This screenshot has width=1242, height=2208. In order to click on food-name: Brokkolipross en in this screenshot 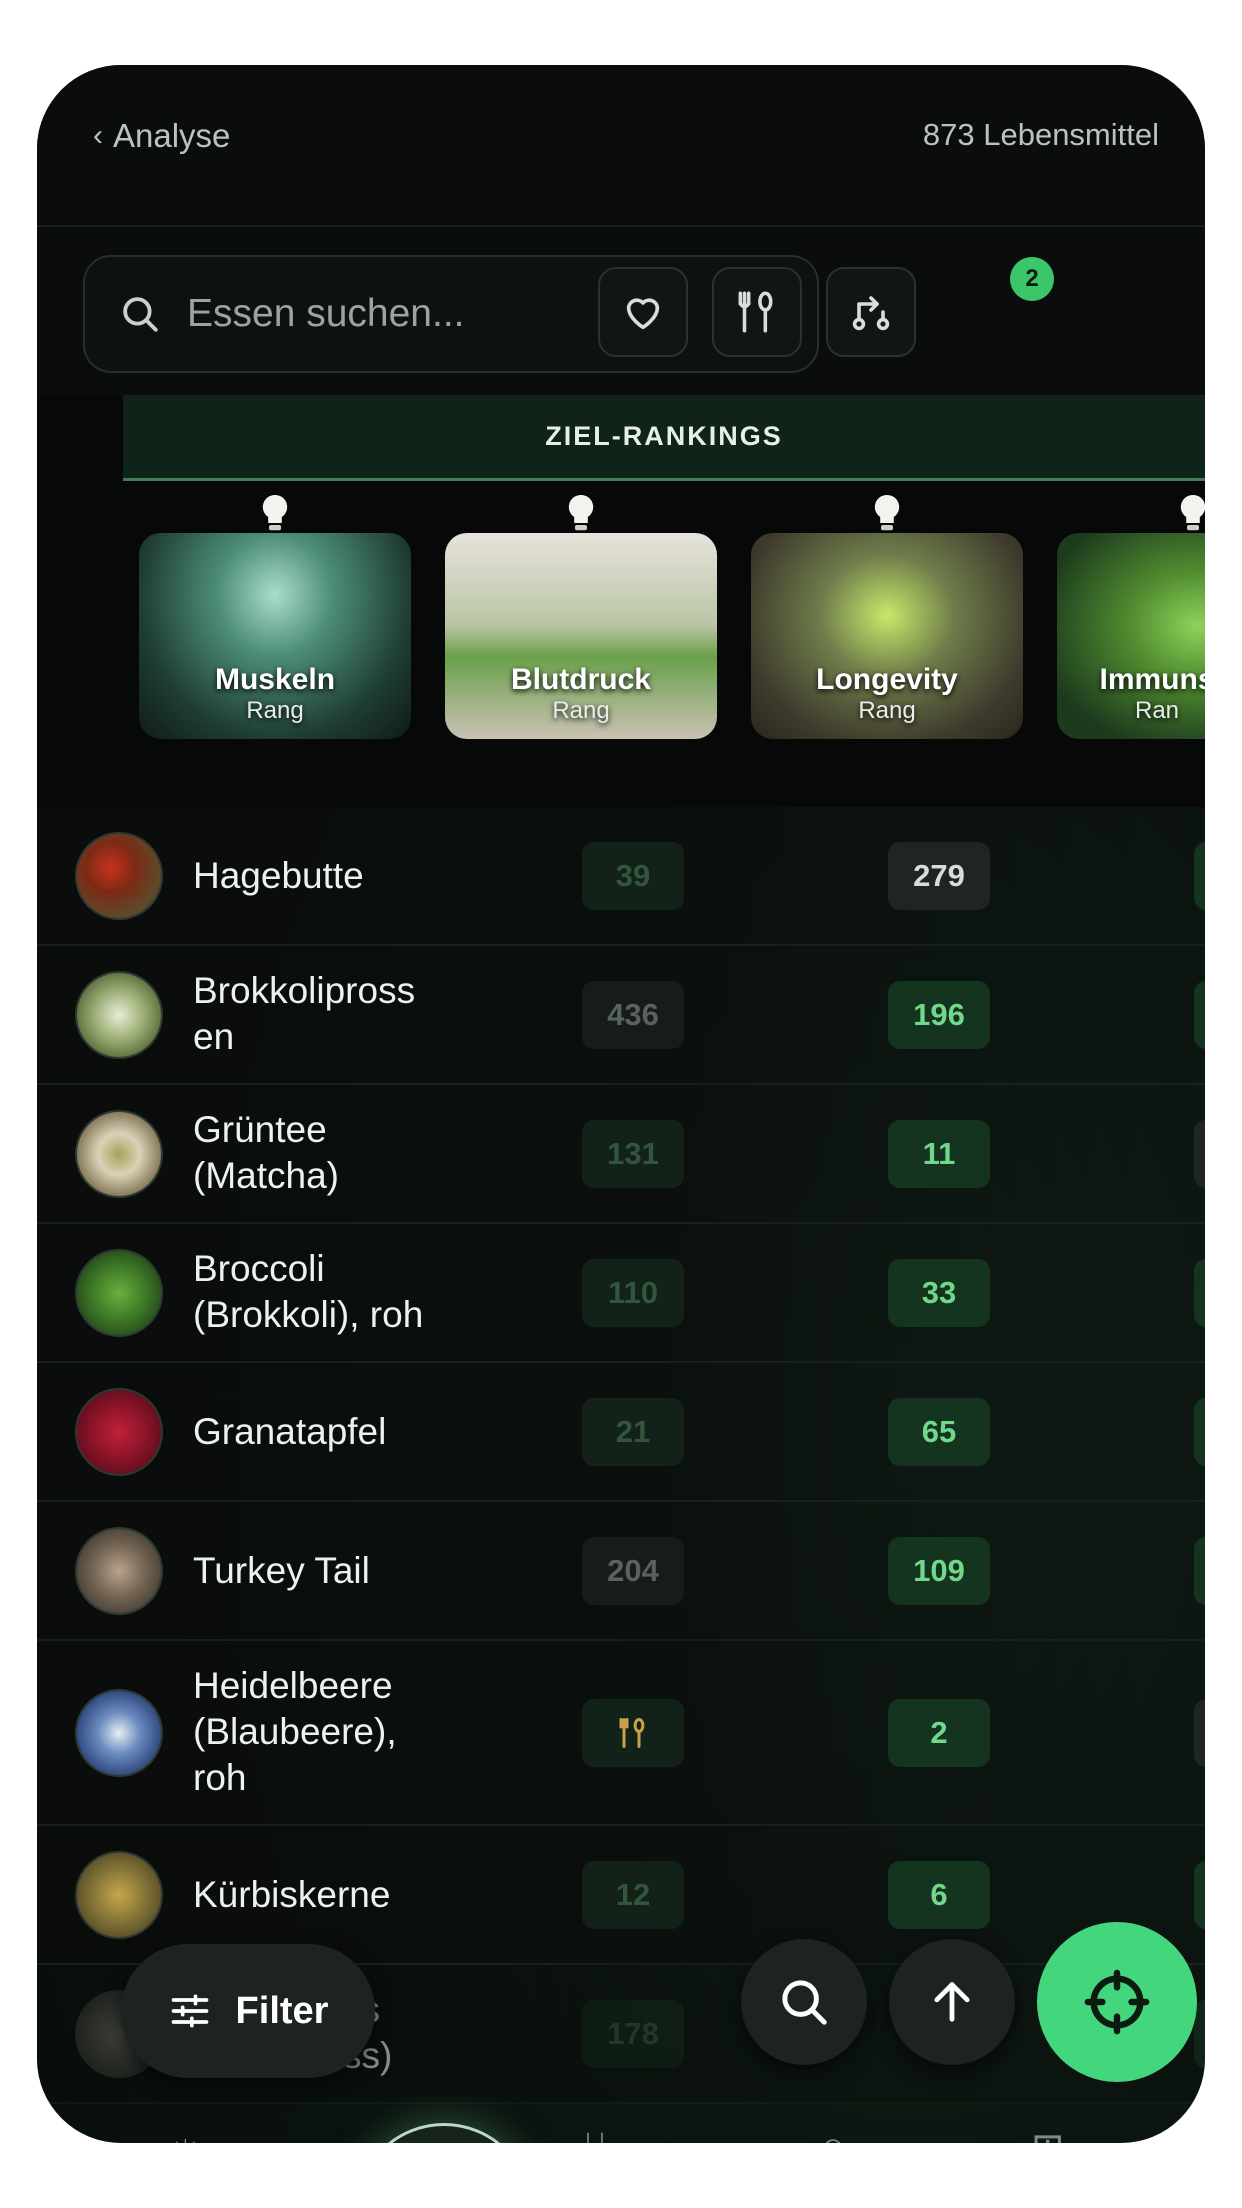, I will do `click(304, 1013)`.